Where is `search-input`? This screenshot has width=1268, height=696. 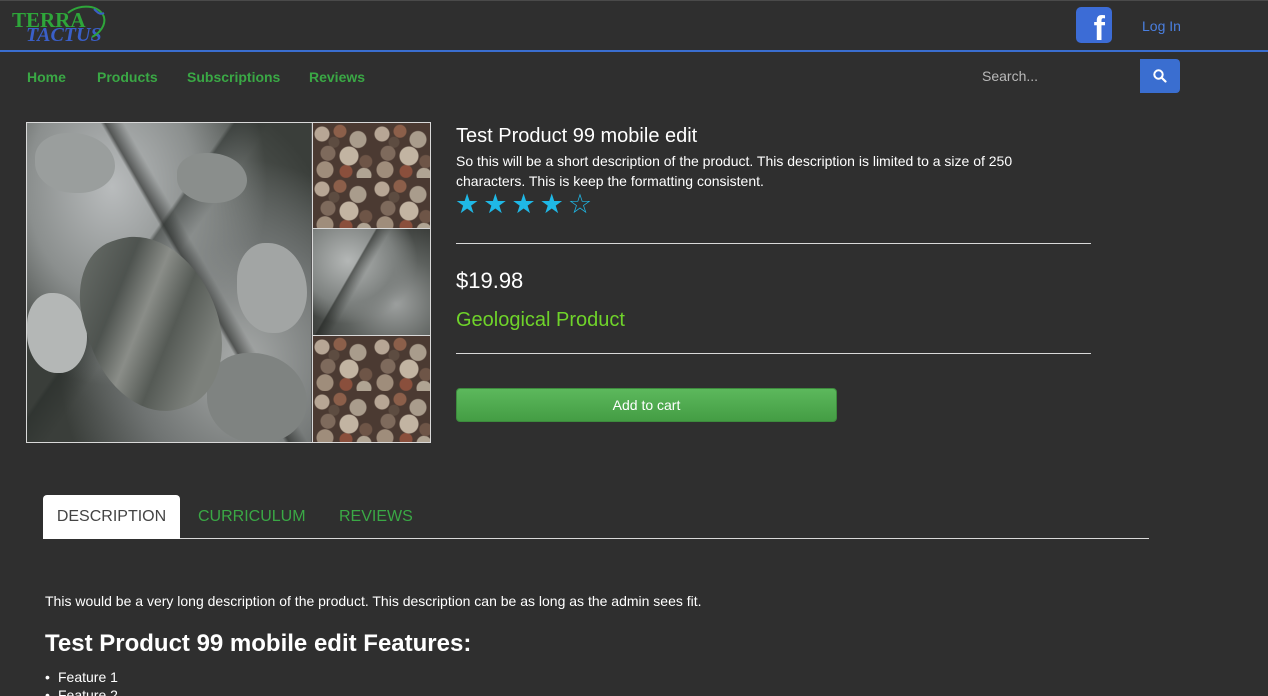 search-input is located at coordinates (1055, 76).